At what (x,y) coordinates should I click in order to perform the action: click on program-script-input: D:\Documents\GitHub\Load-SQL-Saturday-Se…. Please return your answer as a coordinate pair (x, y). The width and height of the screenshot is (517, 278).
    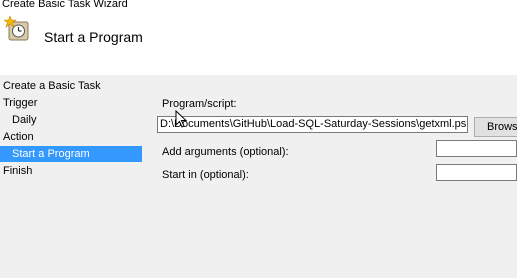
    Looking at the image, I should click on (312, 124).